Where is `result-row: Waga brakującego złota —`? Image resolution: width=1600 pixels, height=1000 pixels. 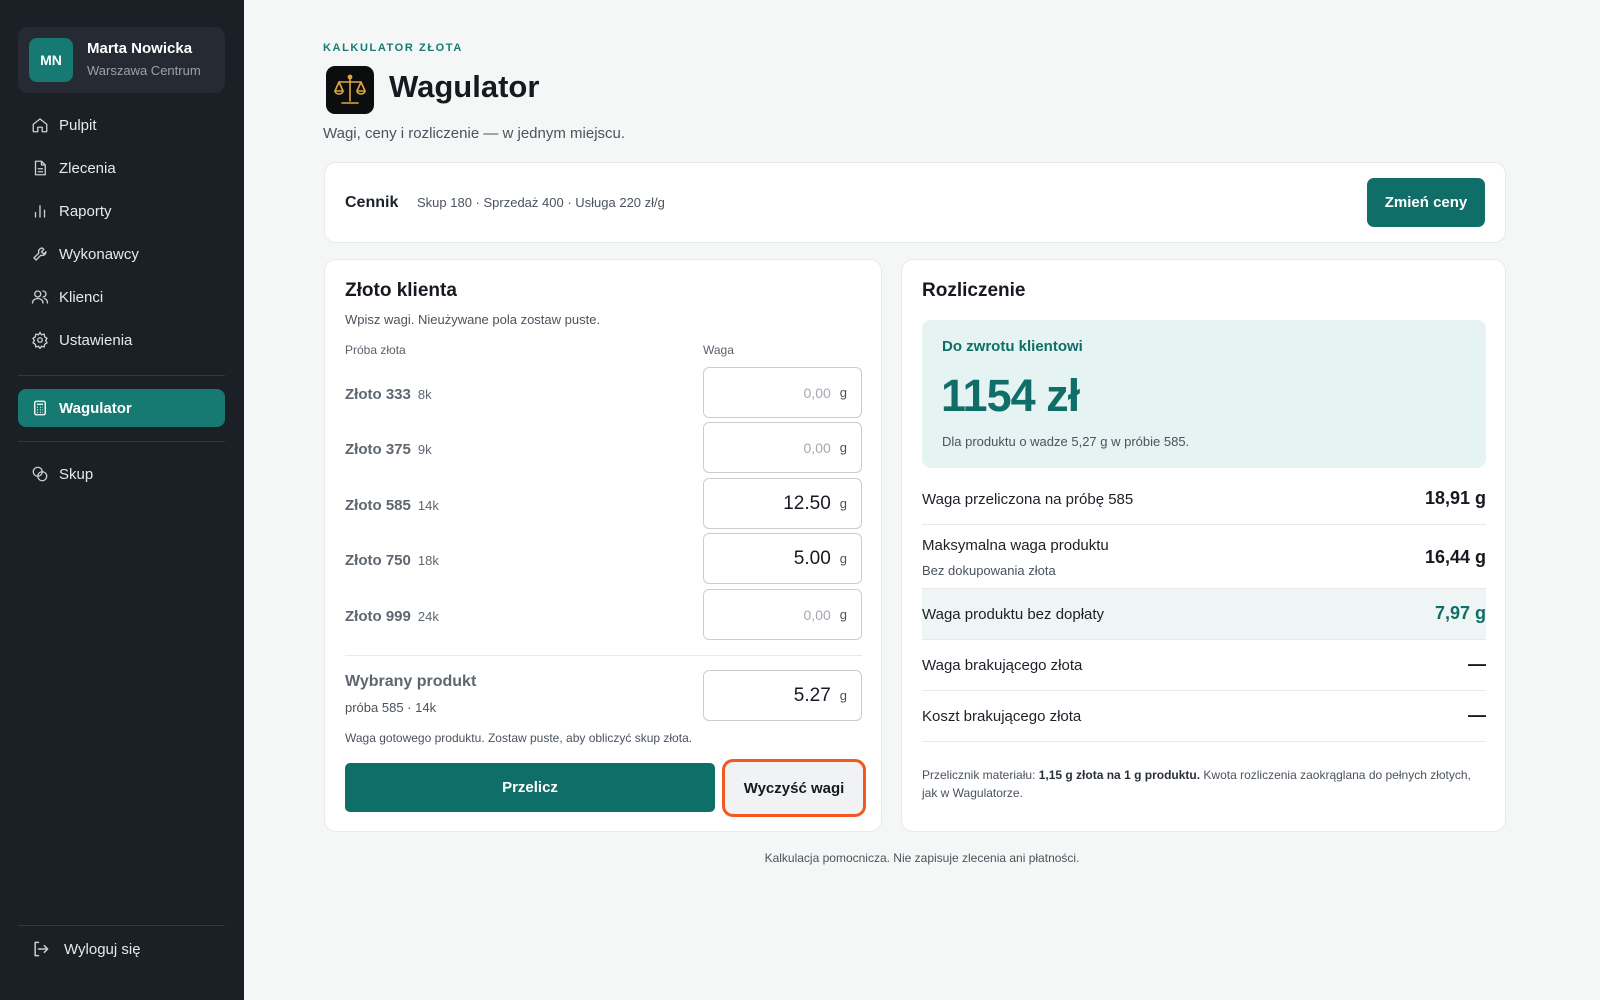 result-row: Waga brakującego złota — is located at coordinates (1204, 665).